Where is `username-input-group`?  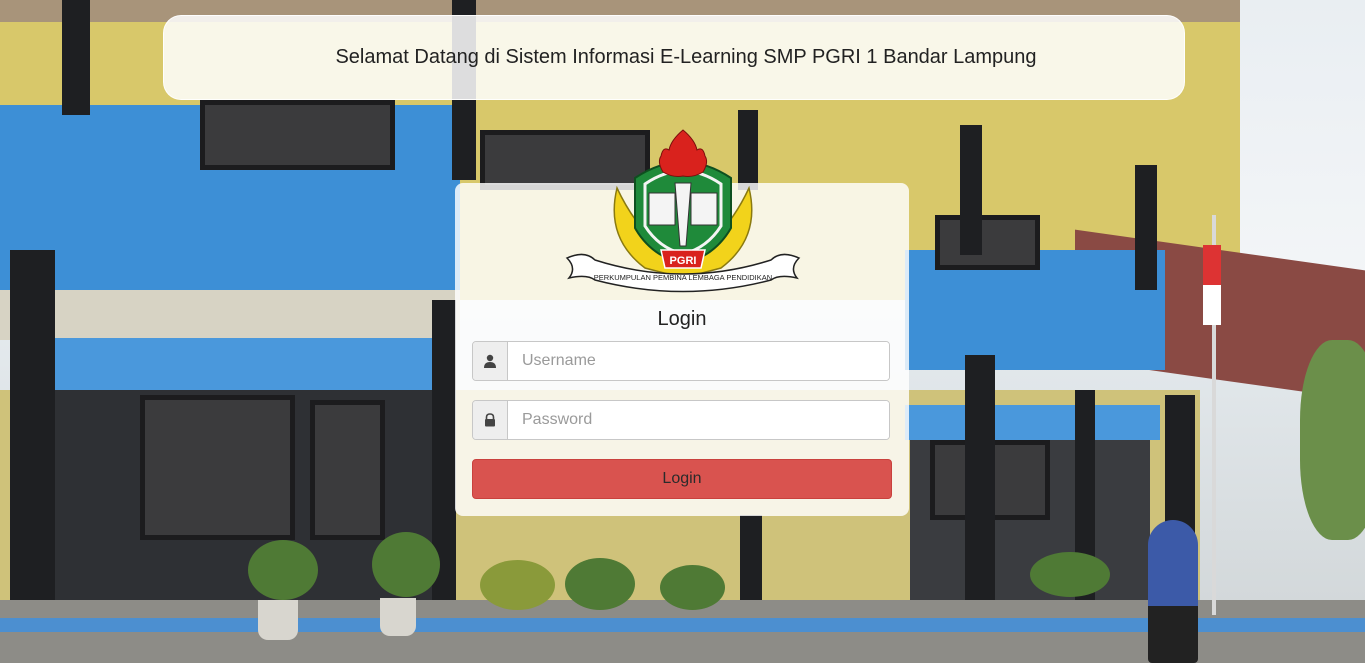 username-input-group is located at coordinates (681, 361).